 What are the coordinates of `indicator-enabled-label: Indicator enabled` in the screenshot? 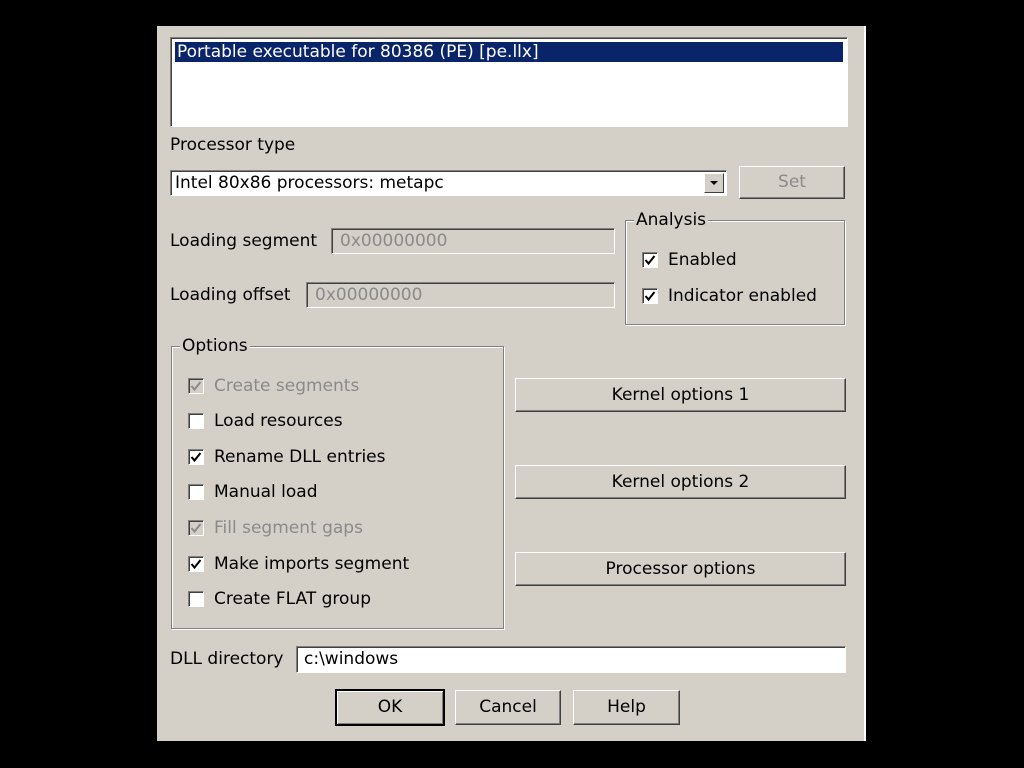 It's located at (742, 296).